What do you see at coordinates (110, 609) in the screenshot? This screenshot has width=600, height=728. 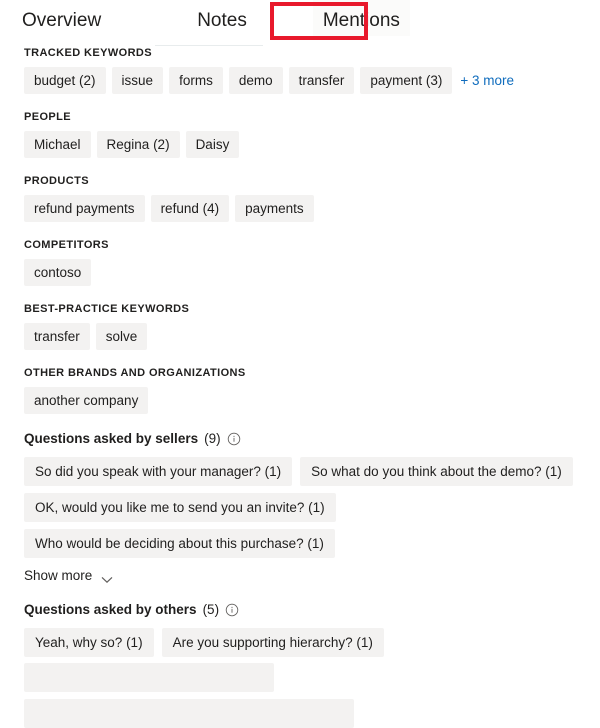 I see `questions-others-label: Questions asked by others` at bounding box center [110, 609].